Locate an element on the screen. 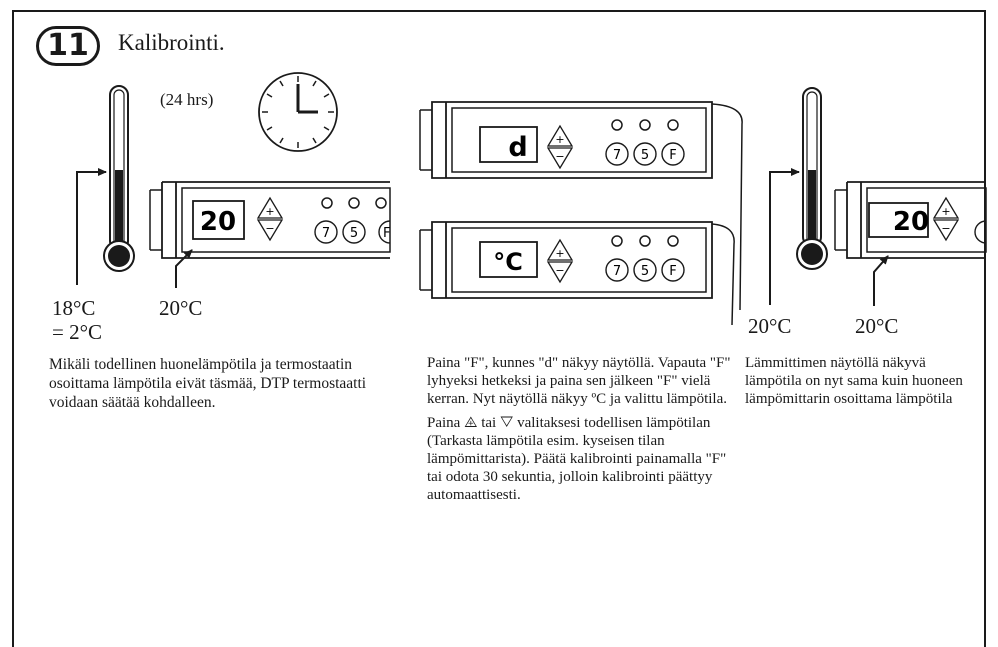 This screenshot has width=998, height=647. arrow-thermo-left is located at coordinates (91, 226).